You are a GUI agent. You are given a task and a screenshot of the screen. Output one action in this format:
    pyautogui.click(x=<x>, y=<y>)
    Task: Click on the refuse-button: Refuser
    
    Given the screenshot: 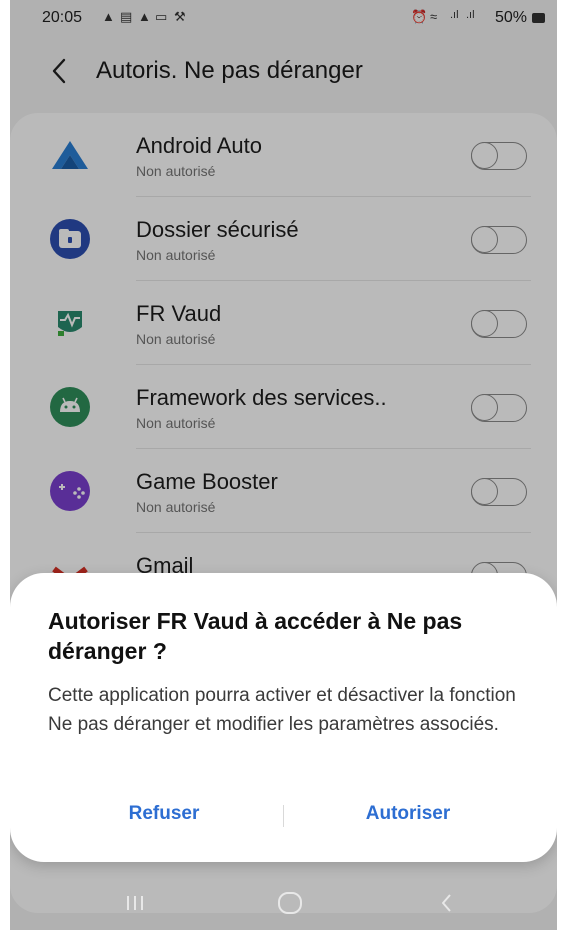 What is the action you would take?
    pyautogui.click(x=164, y=814)
    